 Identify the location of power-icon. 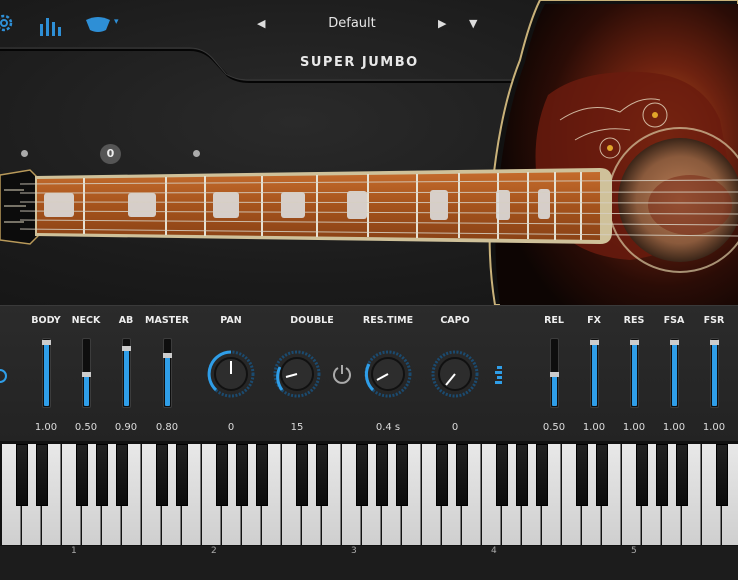
(342, 374).